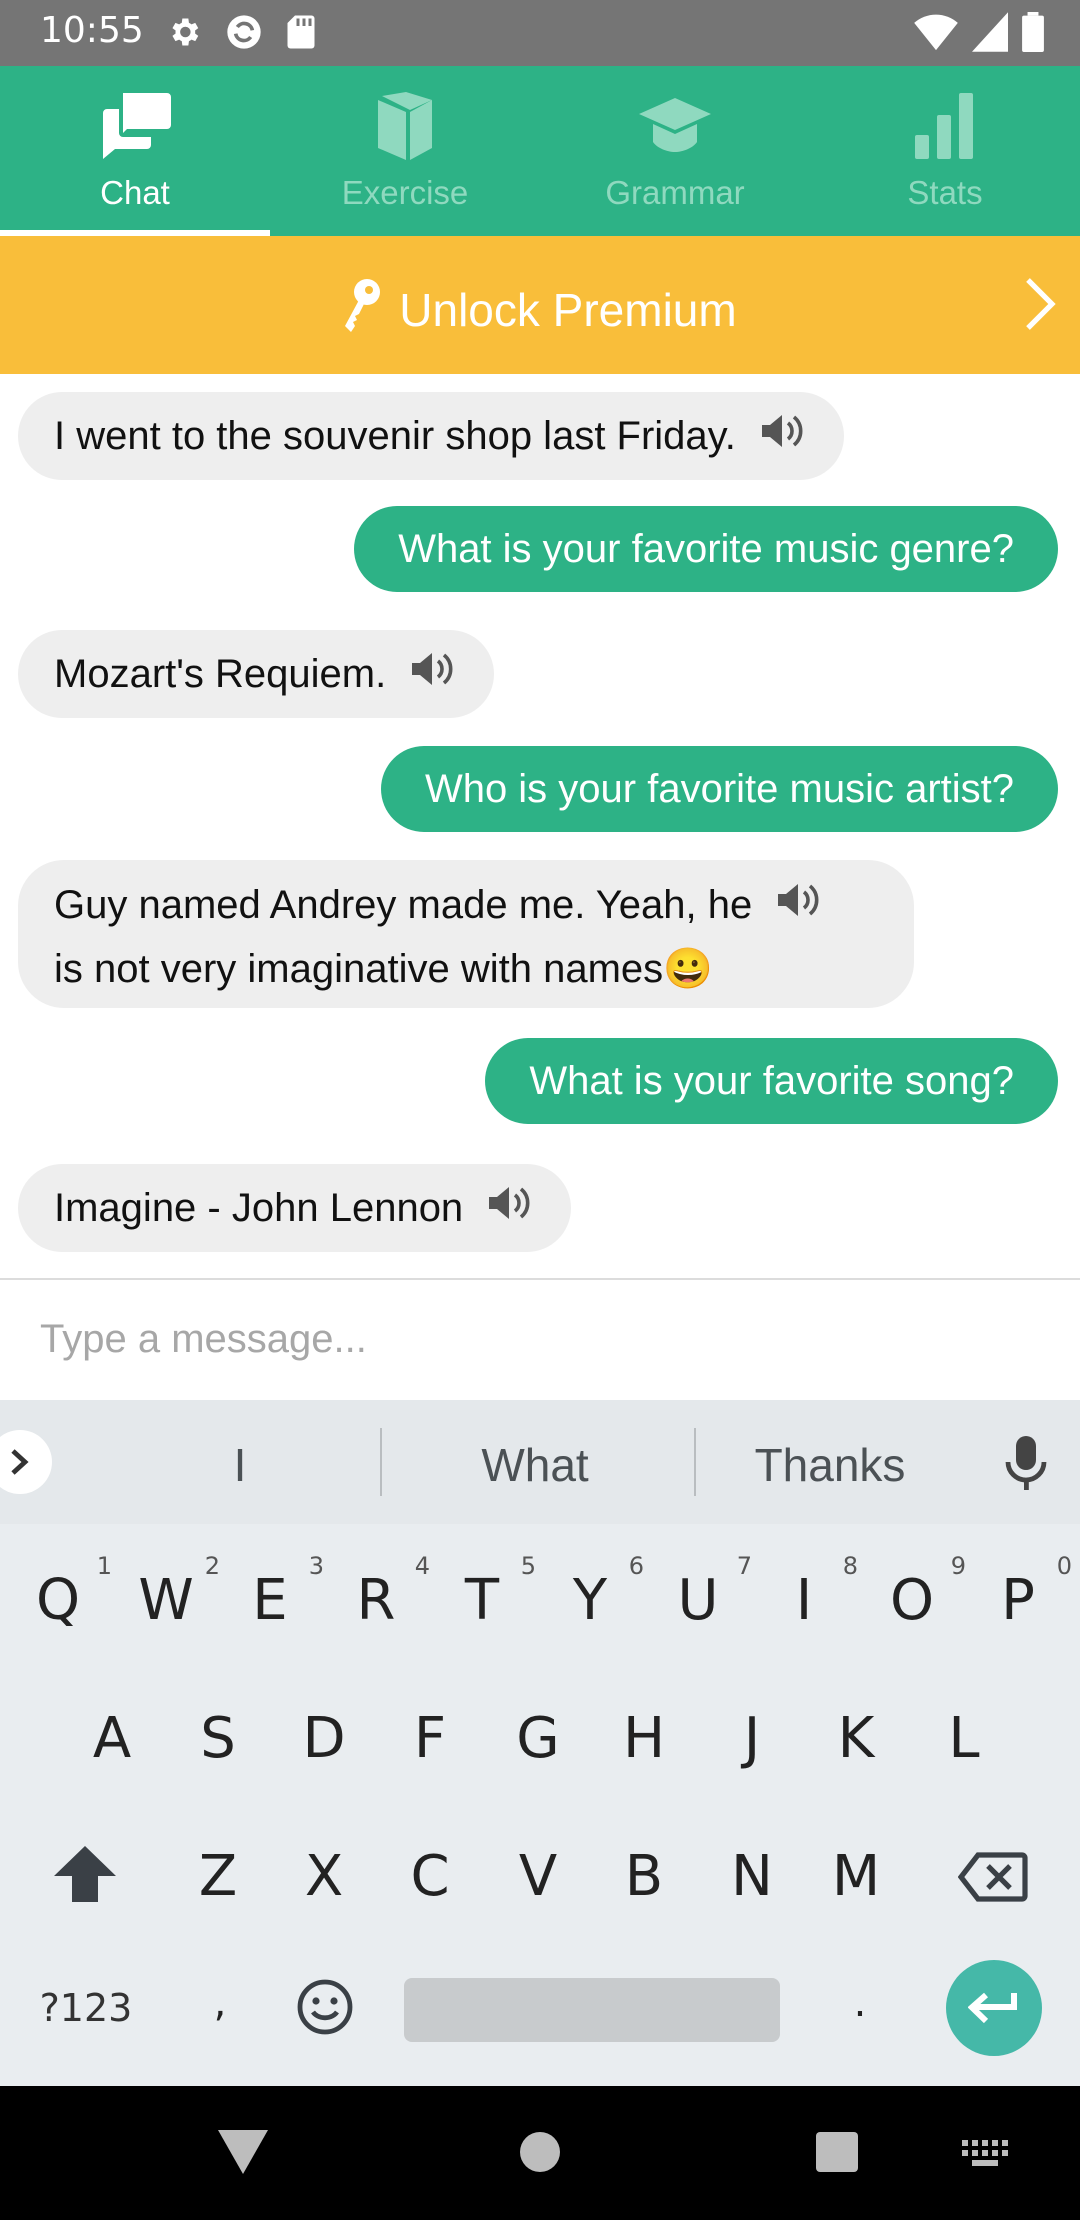  What do you see at coordinates (1026, 1466) in the screenshot?
I see `microphone-icon` at bounding box center [1026, 1466].